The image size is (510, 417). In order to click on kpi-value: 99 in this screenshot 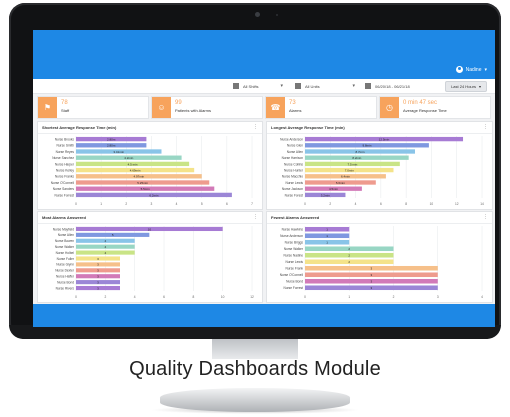, I will do `click(178, 103)`.